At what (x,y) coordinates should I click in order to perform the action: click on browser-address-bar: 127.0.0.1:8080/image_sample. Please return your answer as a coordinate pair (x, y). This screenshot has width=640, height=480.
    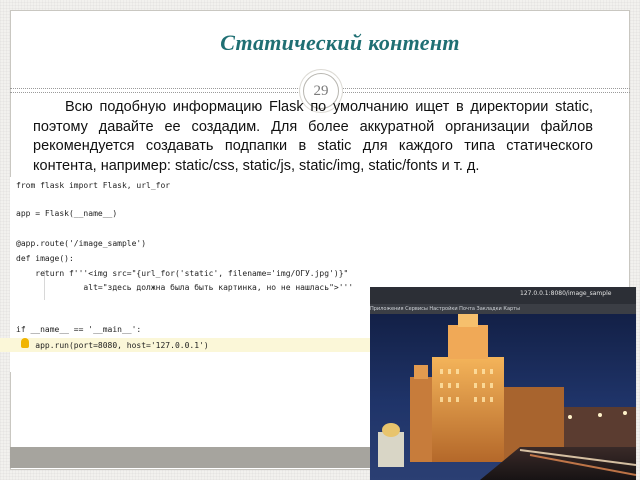
    Looking at the image, I should click on (503, 295).